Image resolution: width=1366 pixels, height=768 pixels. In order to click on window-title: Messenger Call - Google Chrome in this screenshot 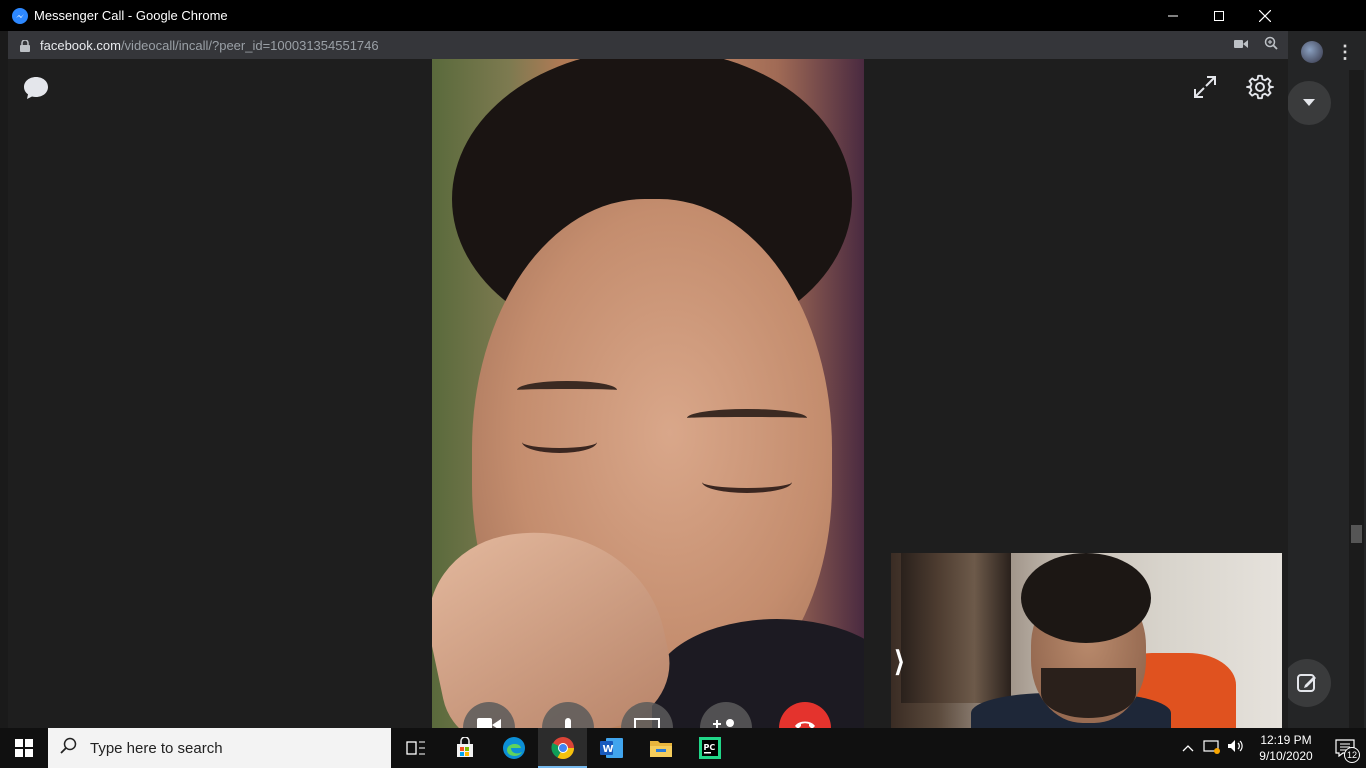, I will do `click(131, 15)`.